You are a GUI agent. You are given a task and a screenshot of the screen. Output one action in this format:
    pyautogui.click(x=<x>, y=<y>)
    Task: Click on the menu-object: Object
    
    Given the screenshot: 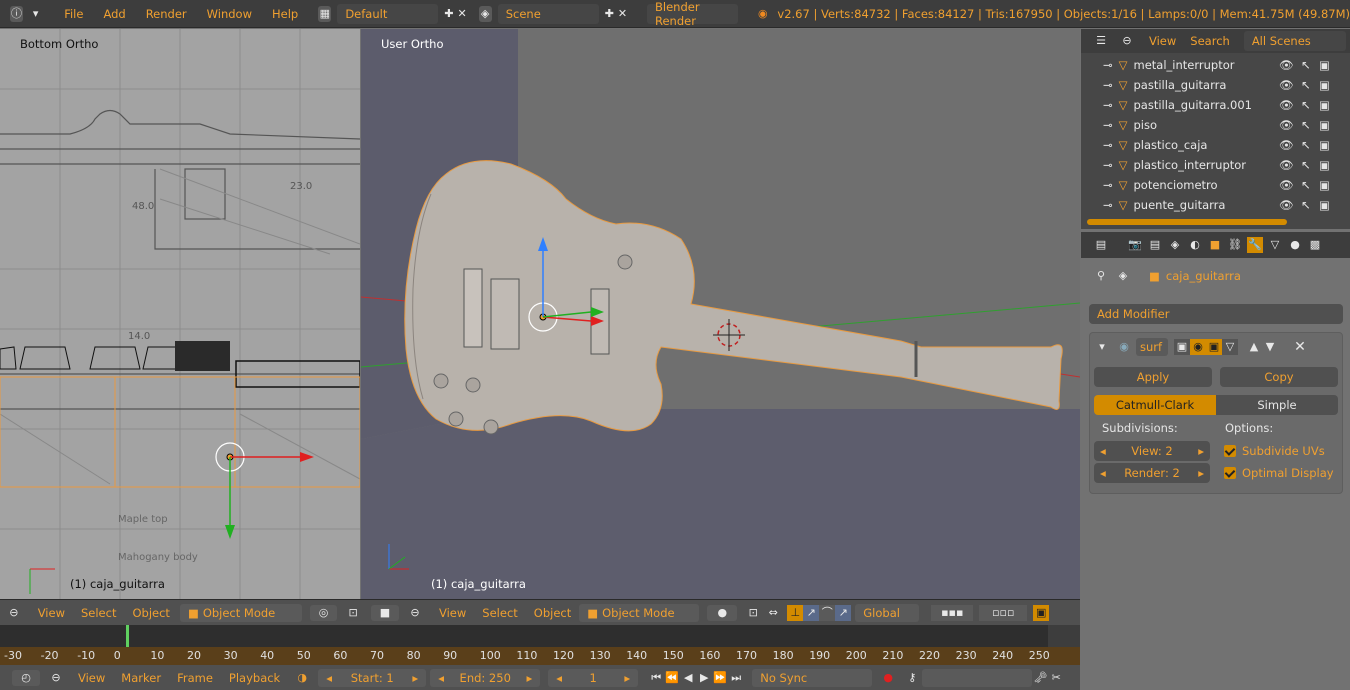 What is the action you would take?
    pyautogui.click(x=552, y=613)
    